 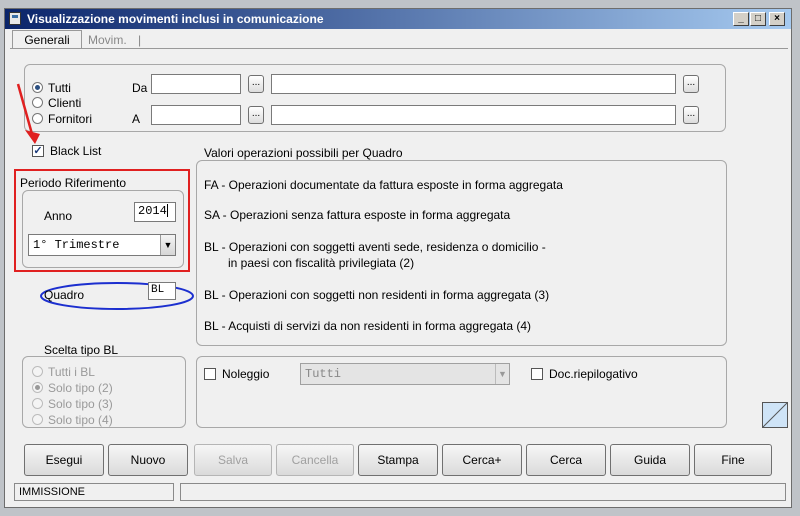 I want to click on doc-riepilogativo-label: Doc.riepilogativo, so click(x=593, y=374).